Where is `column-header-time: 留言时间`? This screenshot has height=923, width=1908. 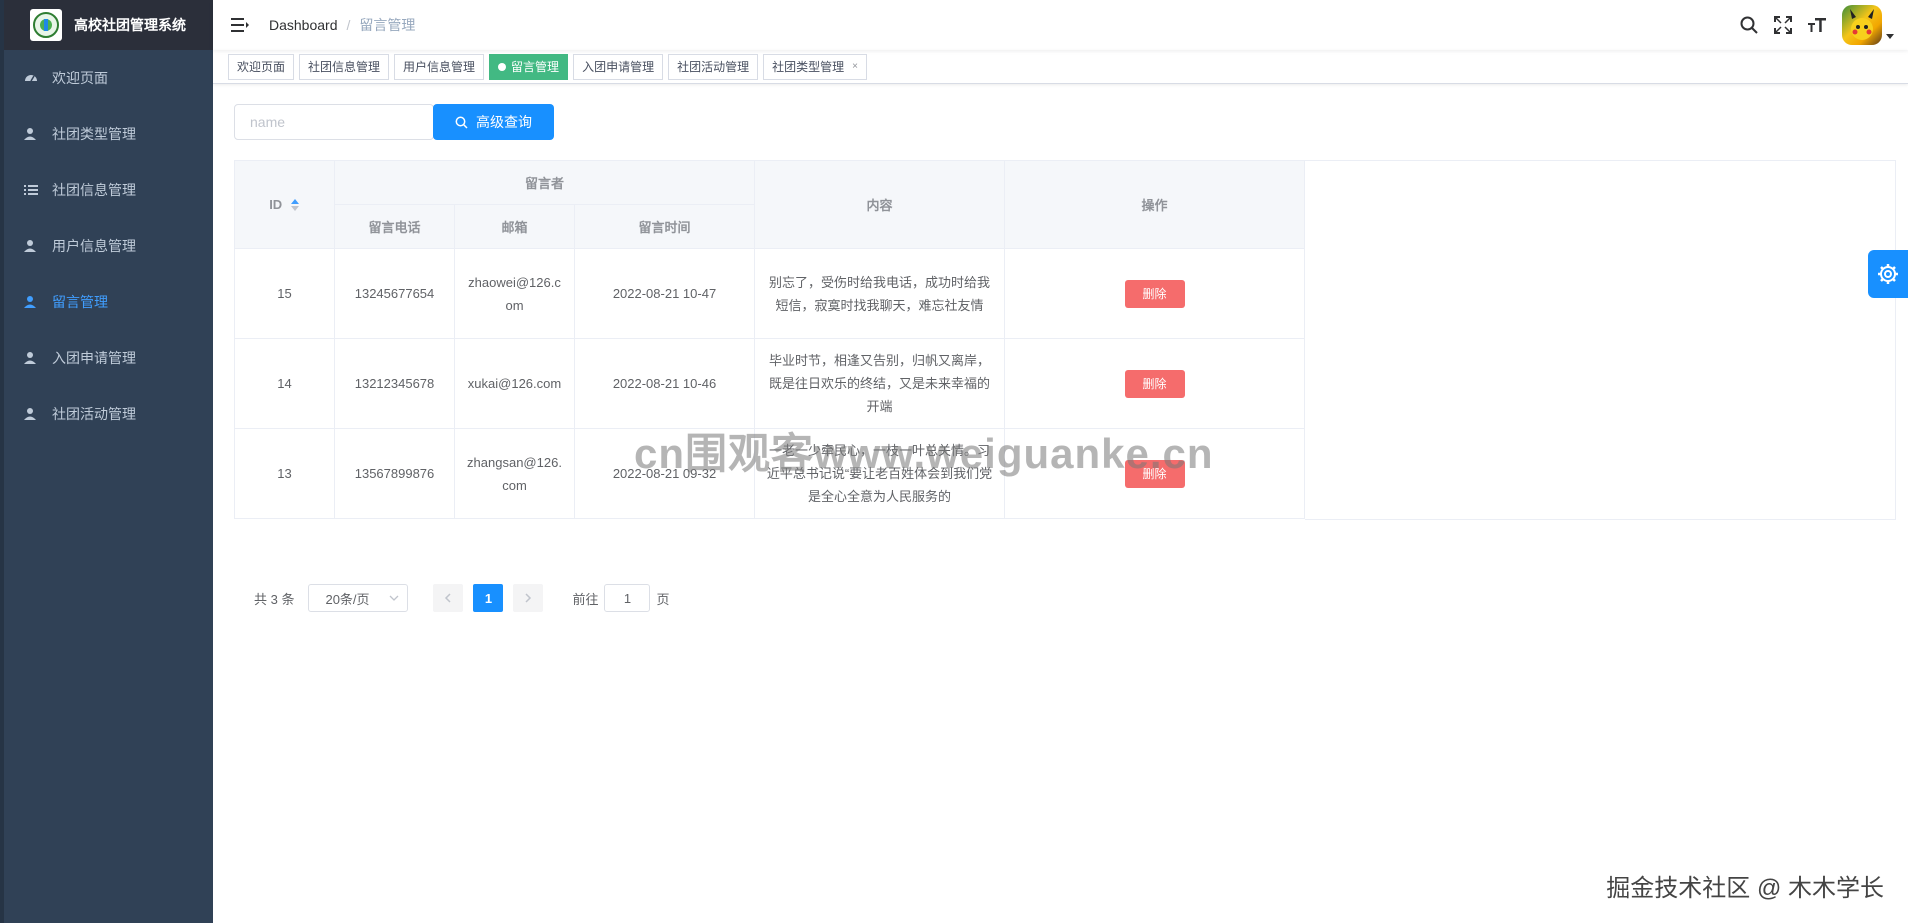 column-header-time: 留言时间 is located at coordinates (664, 226).